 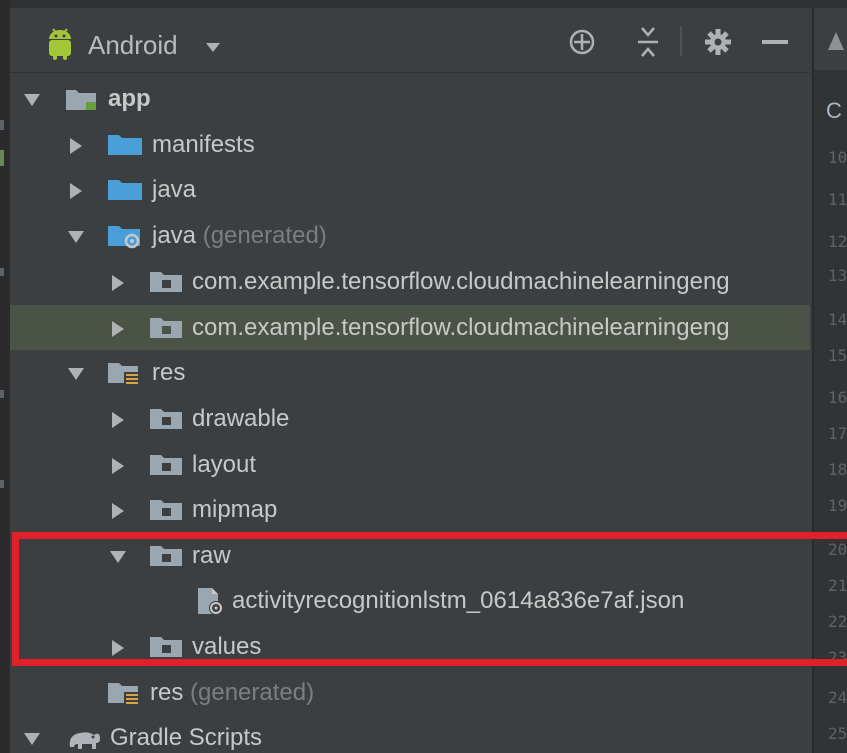 I want to click on android-icon, so click(x=60, y=46).